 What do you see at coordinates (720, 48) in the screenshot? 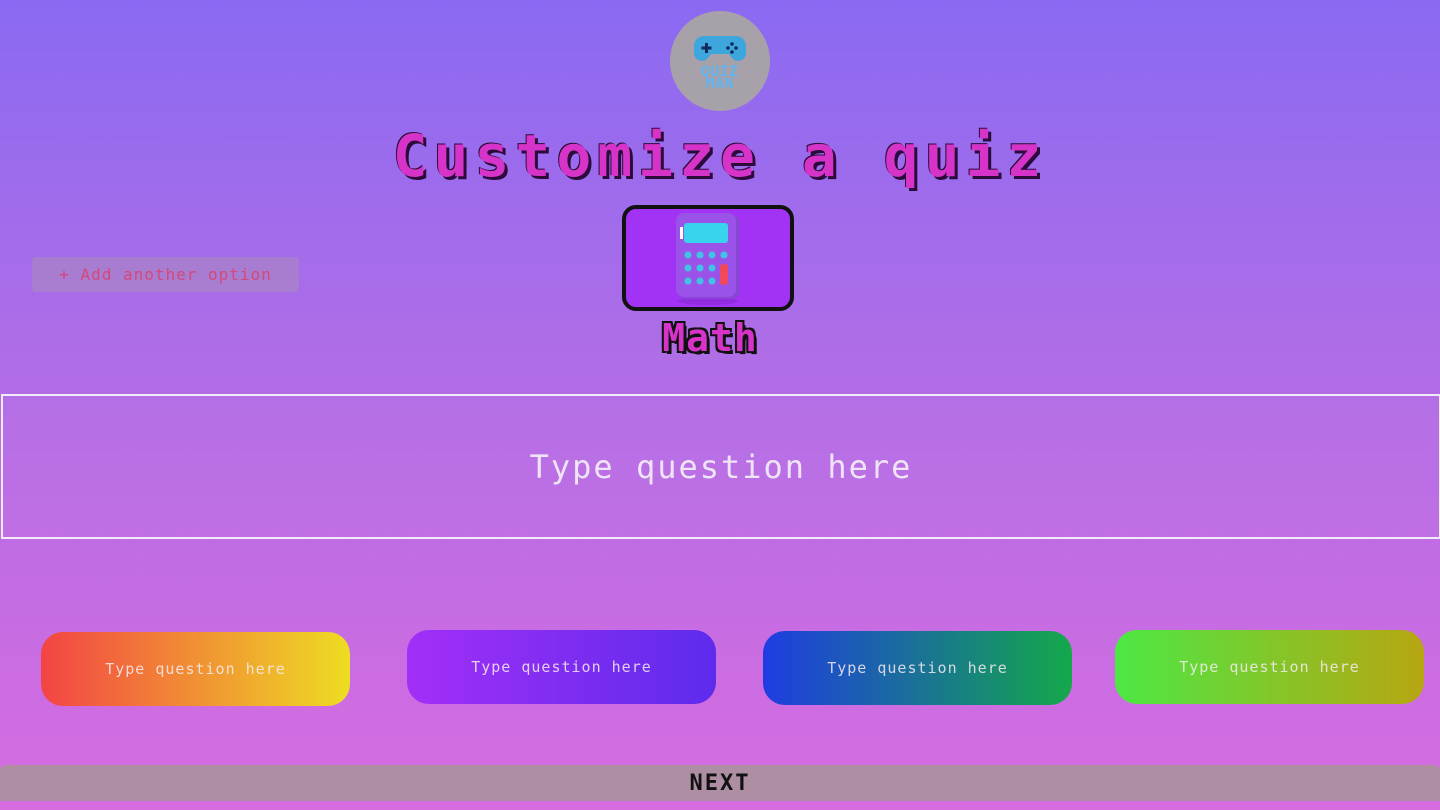
I see `gamepad-icon` at bounding box center [720, 48].